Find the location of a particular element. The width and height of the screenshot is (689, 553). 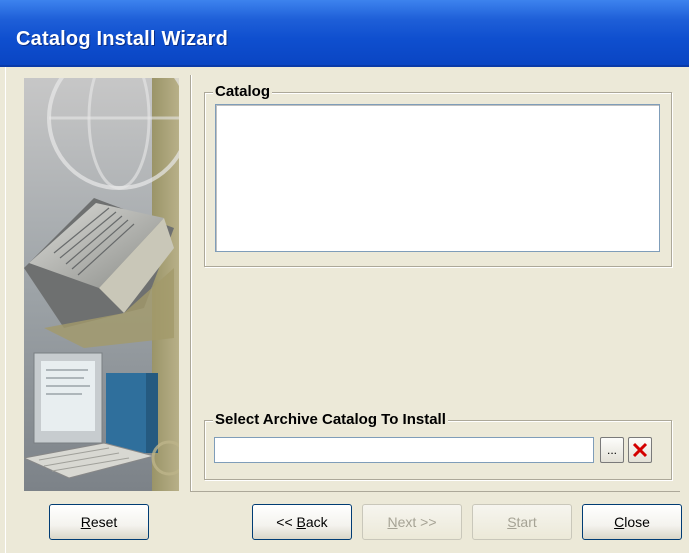

reset-mnemonic: R is located at coordinates (85, 522).